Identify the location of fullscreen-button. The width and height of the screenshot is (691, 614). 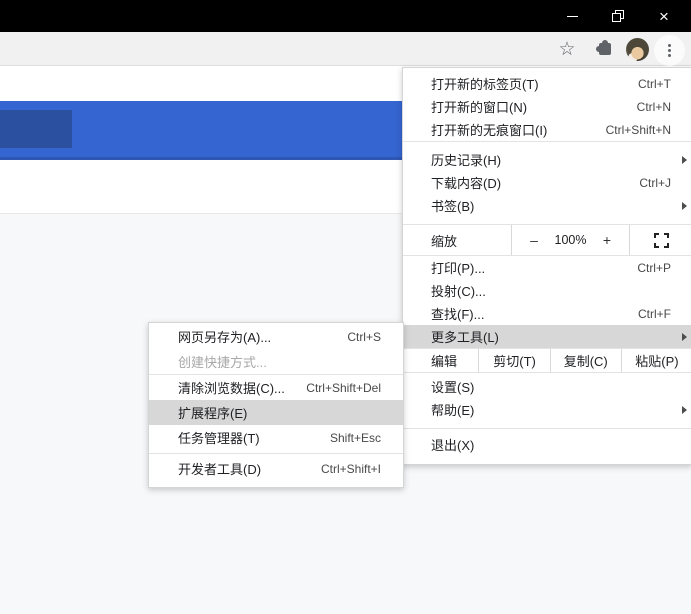
(660, 240).